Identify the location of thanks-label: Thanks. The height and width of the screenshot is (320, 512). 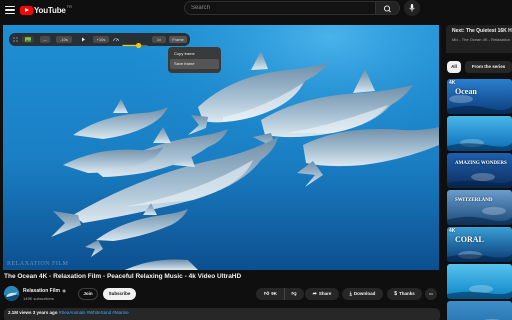
(407, 294).